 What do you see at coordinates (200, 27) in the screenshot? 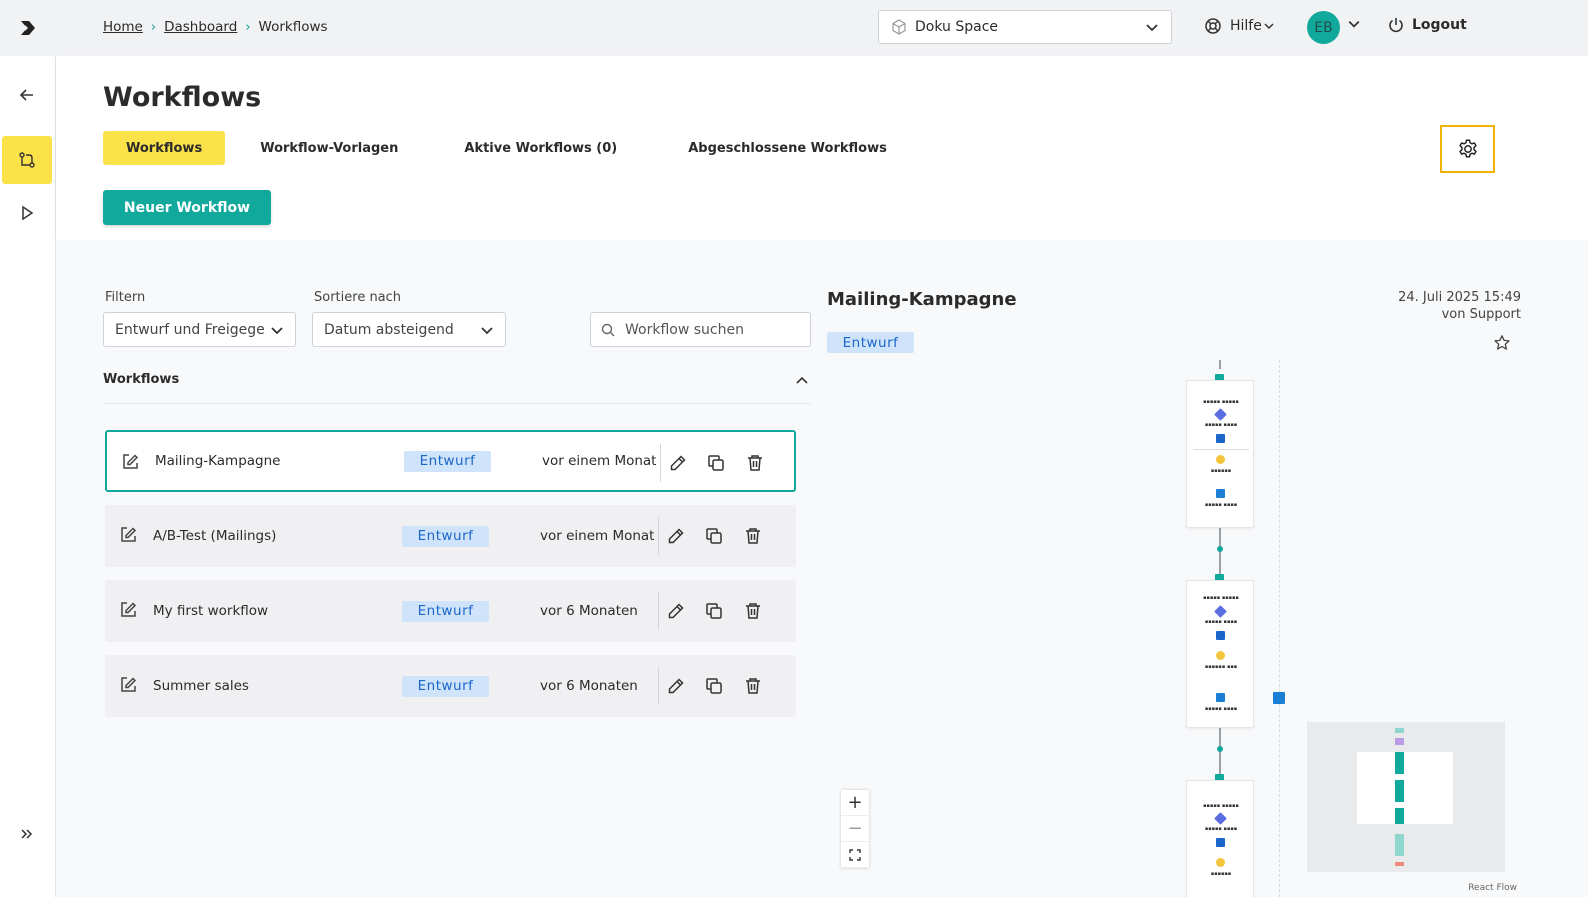
I see `breadcrumb-dashboard: Dashboard` at bounding box center [200, 27].